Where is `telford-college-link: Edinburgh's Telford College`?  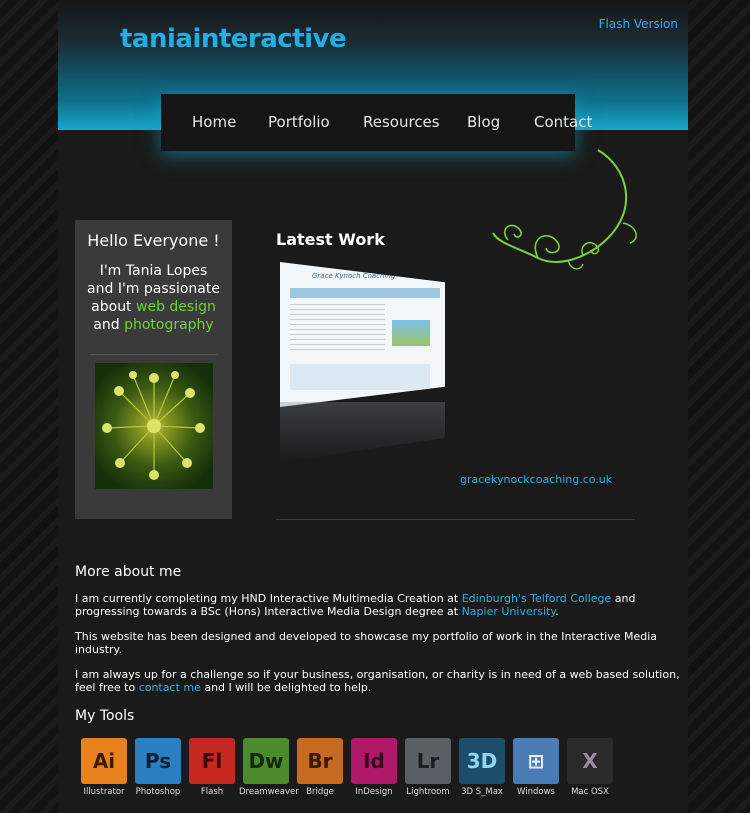 telford-college-link: Edinburgh's Telford College is located at coordinates (537, 598).